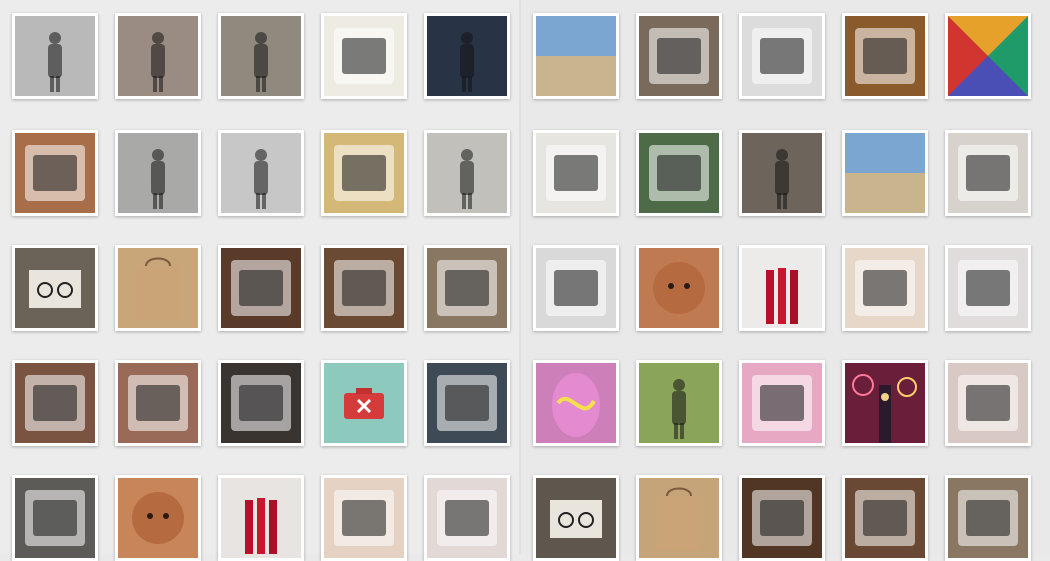  I want to click on woman-park-photo, so click(679, 403).